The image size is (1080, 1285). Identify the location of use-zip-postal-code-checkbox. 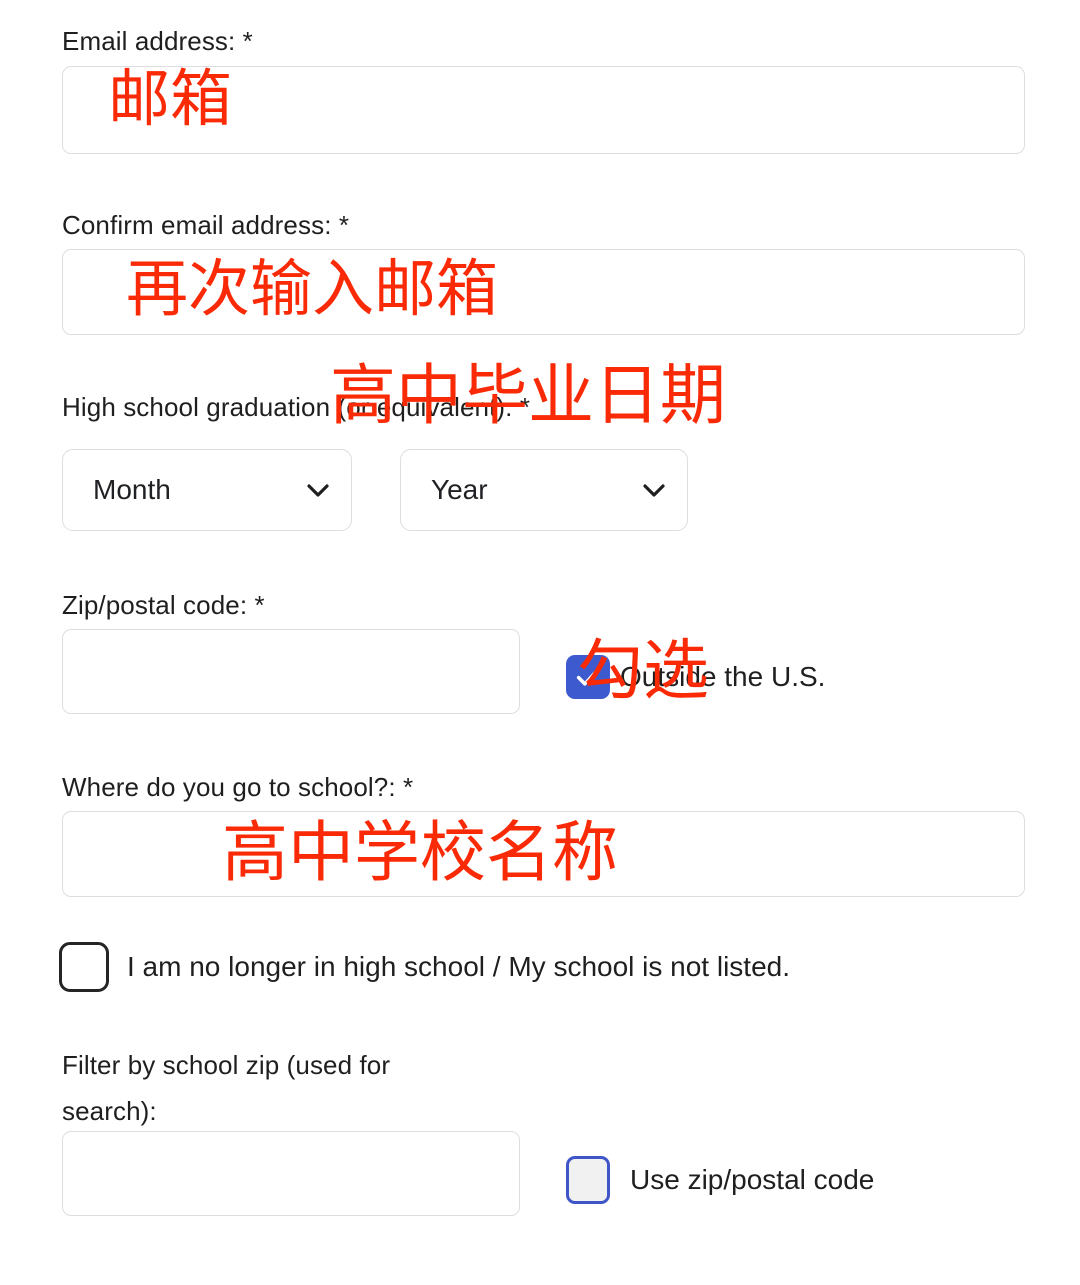
(588, 1180).